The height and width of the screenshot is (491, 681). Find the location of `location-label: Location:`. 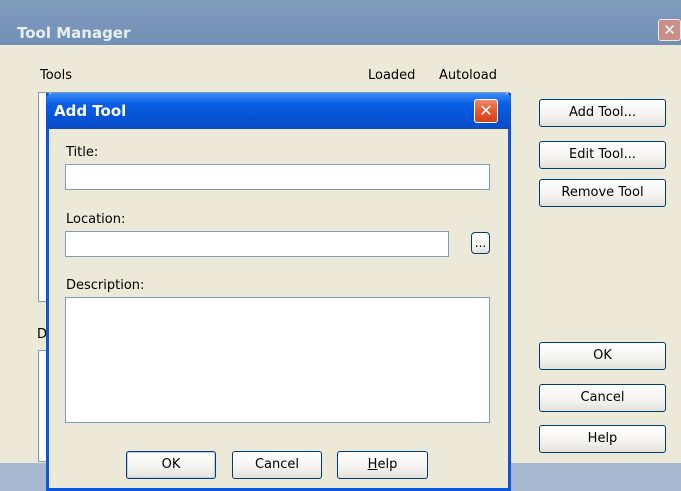

location-label: Location: is located at coordinates (96, 219).